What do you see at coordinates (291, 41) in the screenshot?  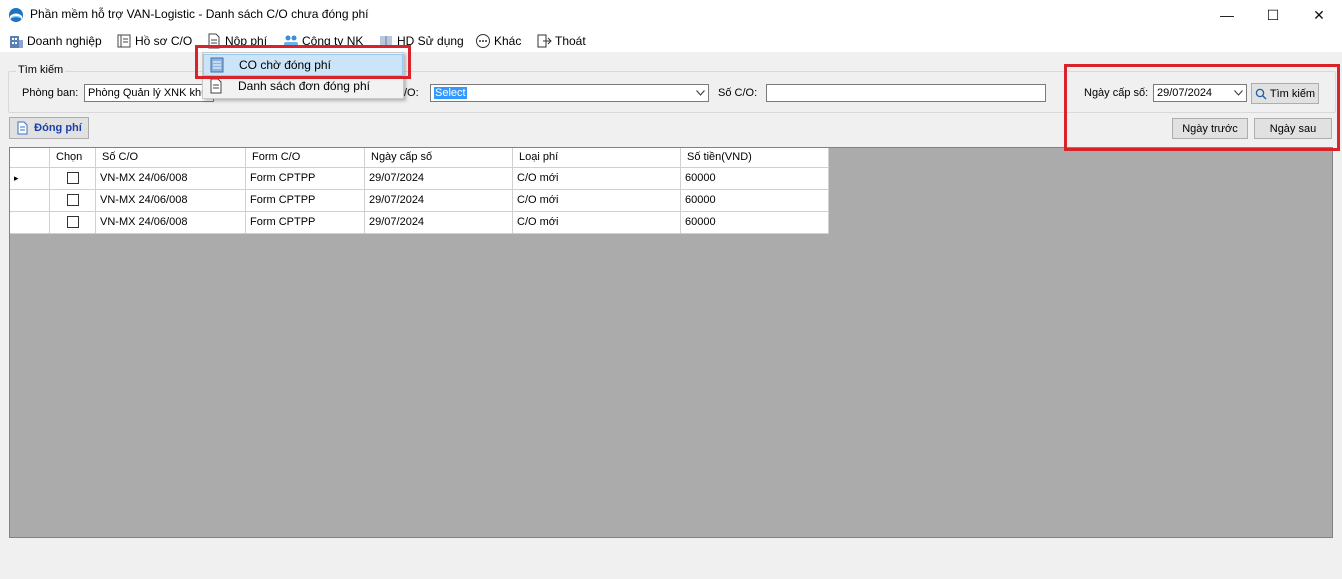 I see `company-icon` at bounding box center [291, 41].